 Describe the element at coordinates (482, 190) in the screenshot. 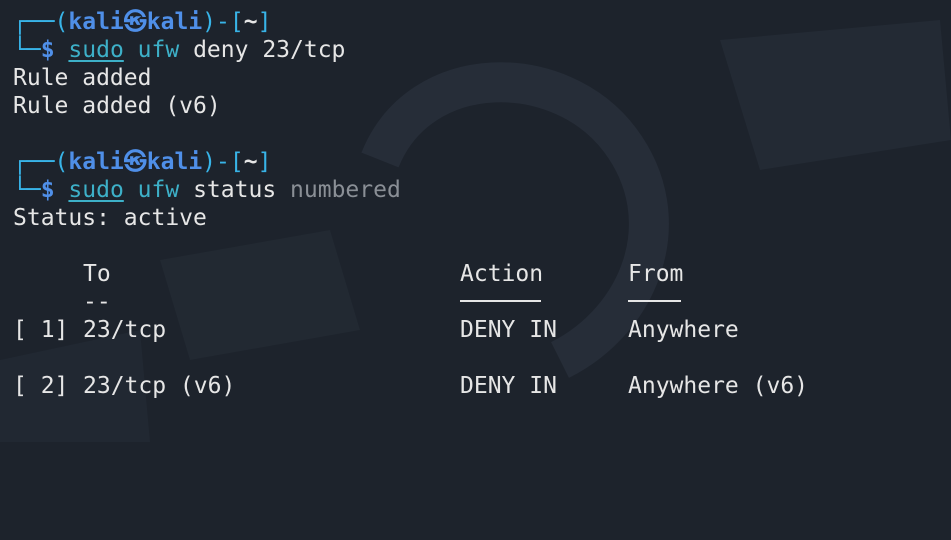

I see `command-line: └─$ sudo ufw status numbered` at that location.